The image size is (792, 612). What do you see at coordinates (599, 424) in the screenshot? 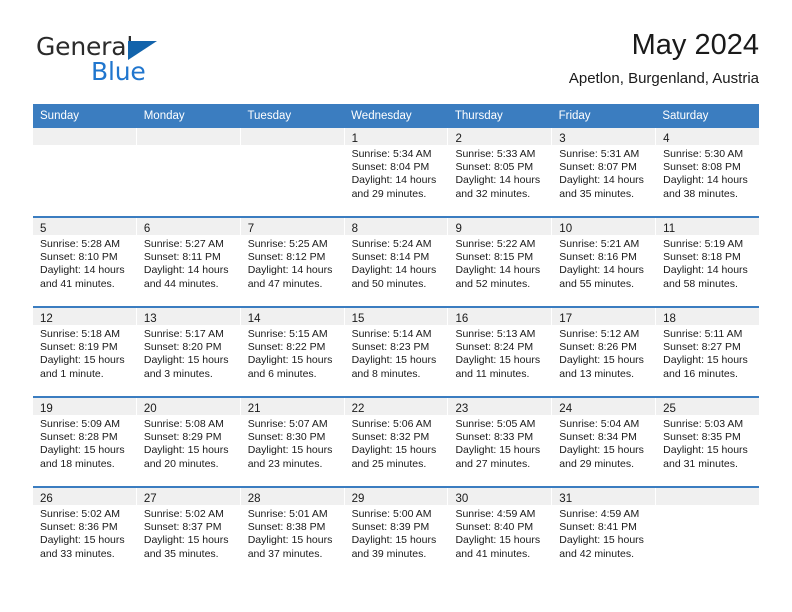
I see `sunrise-text: Sunrise: 5:04 AM` at bounding box center [599, 424].